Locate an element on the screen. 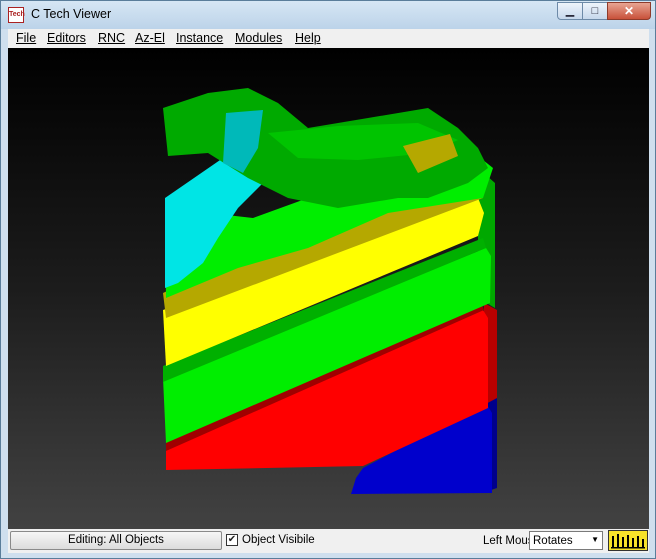  menu-instance: Instance is located at coordinates (199, 38).